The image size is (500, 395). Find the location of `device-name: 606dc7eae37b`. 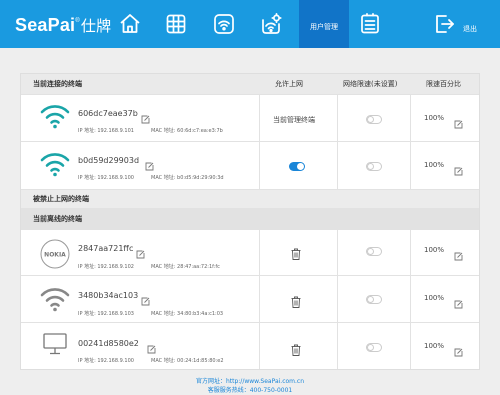

device-name: 606dc7eae37b is located at coordinates (108, 113).